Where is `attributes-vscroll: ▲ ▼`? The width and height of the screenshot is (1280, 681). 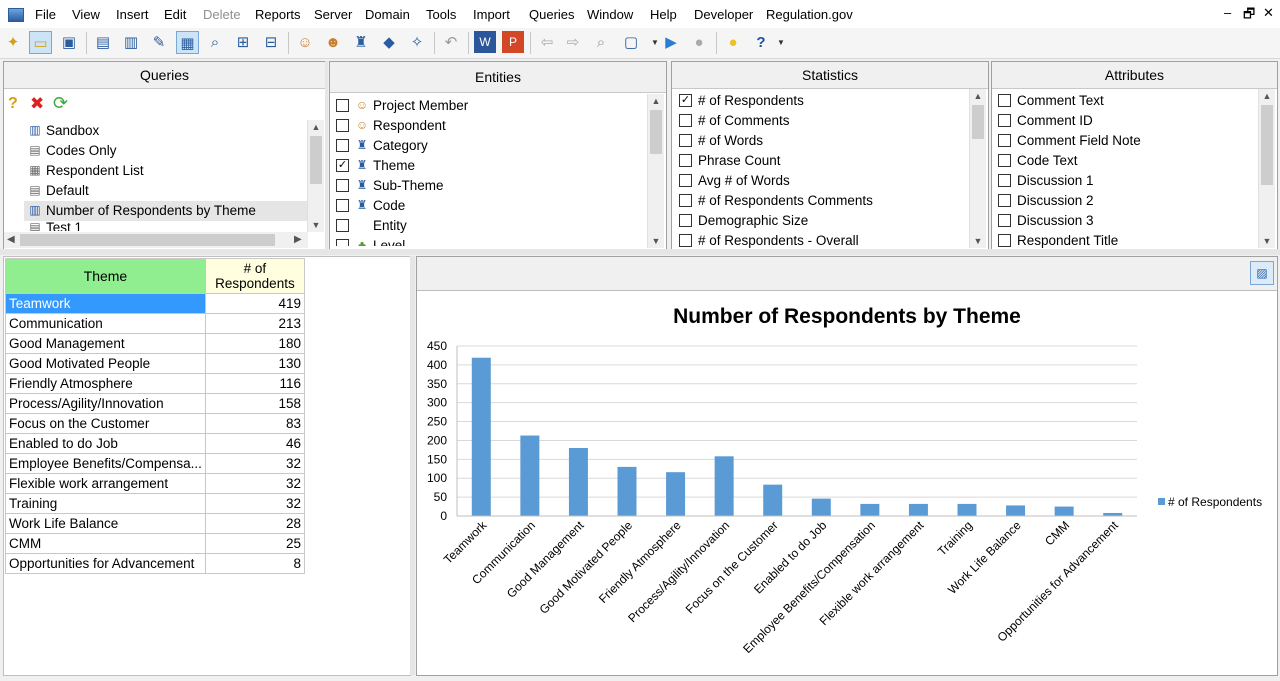 attributes-vscroll: ▲ ▼ is located at coordinates (1266, 168).